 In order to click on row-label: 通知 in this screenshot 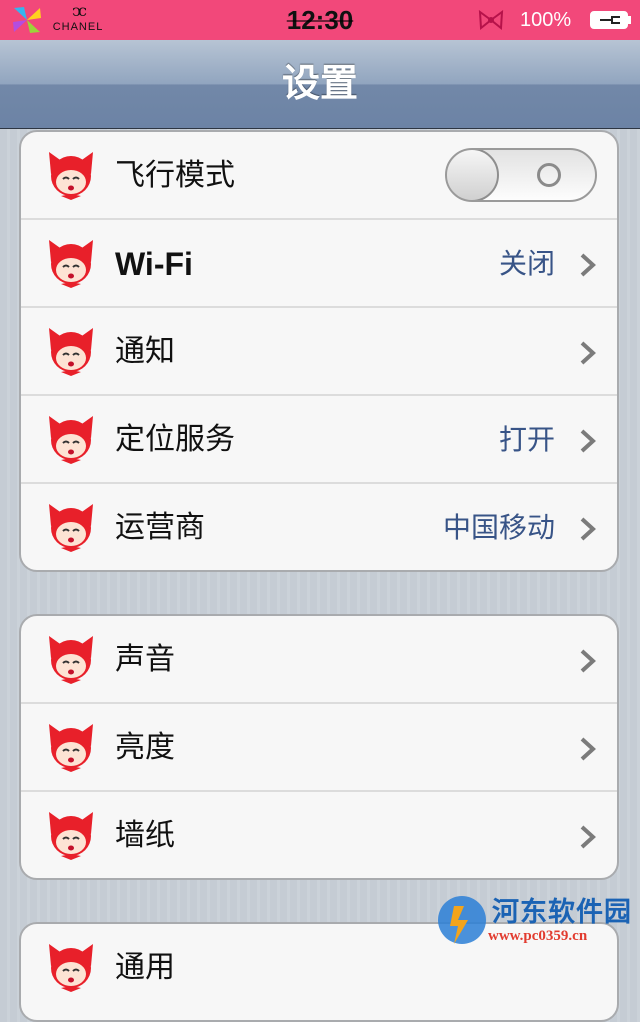, I will do `click(145, 351)`.